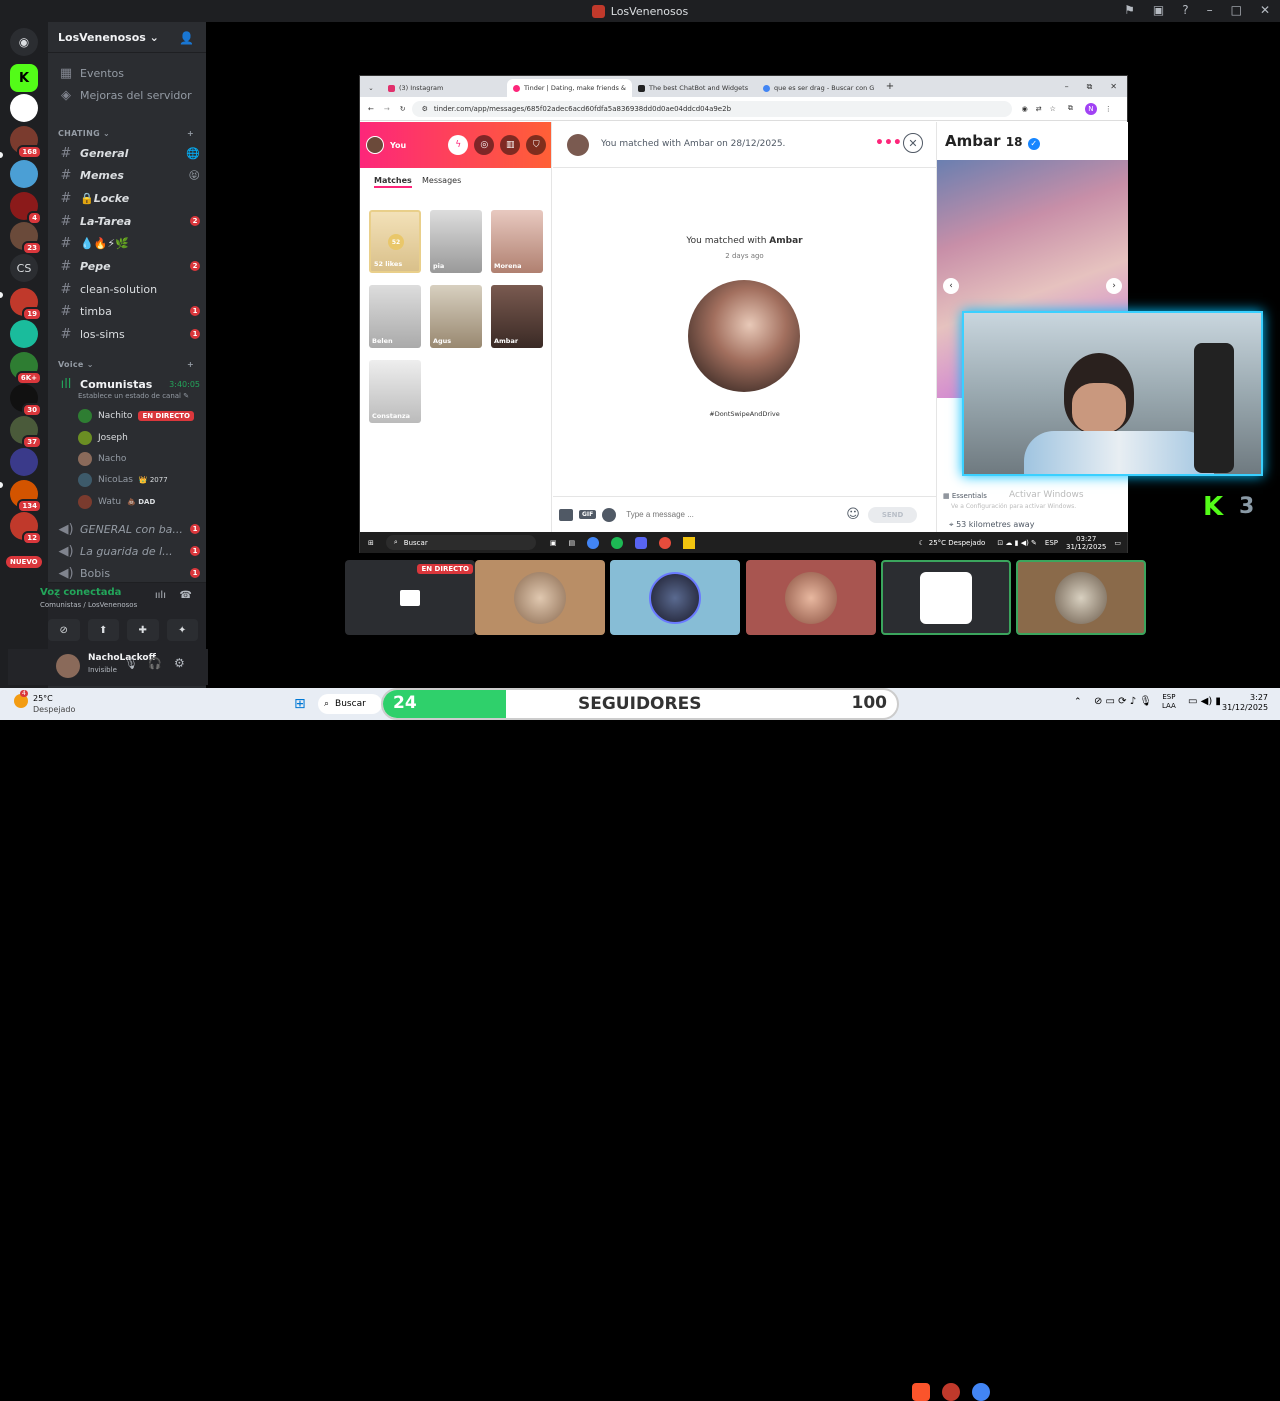 The height and width of the screenshot is (1401, 1280). What do you see at coordinates (1025, 109) in the screenshot?
I see `location-icon: ◉` at bounding box center [1025, 109].